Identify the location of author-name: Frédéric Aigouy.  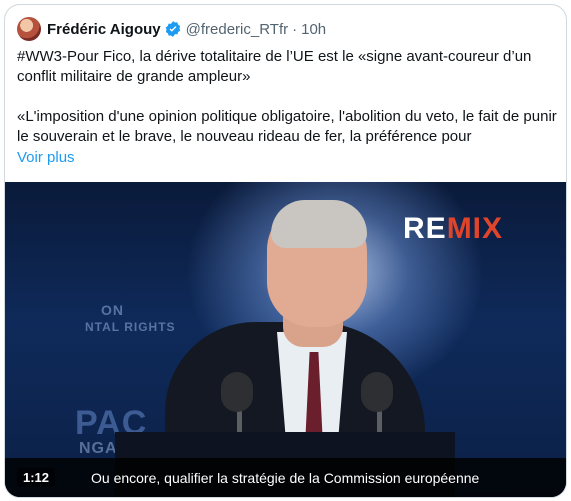
(104, 29).